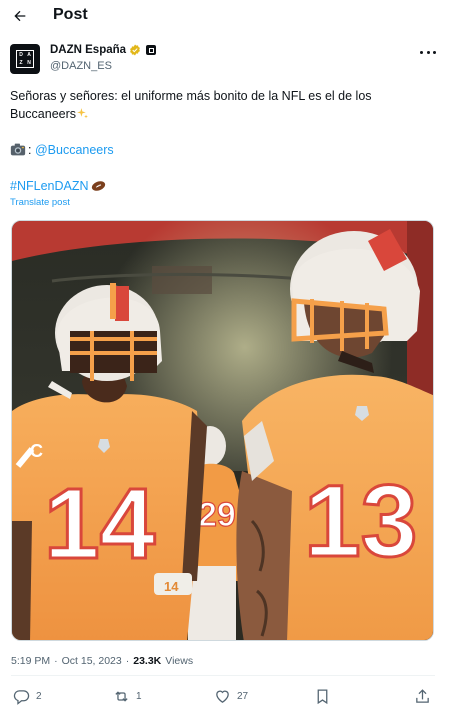  I want to click on top-bar: Post, so click(224, 16).